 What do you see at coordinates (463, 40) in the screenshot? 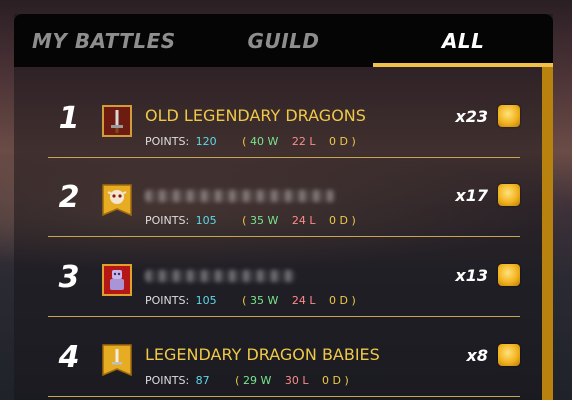
I see `tab-all: ALL` at bounding box center [463, 40].